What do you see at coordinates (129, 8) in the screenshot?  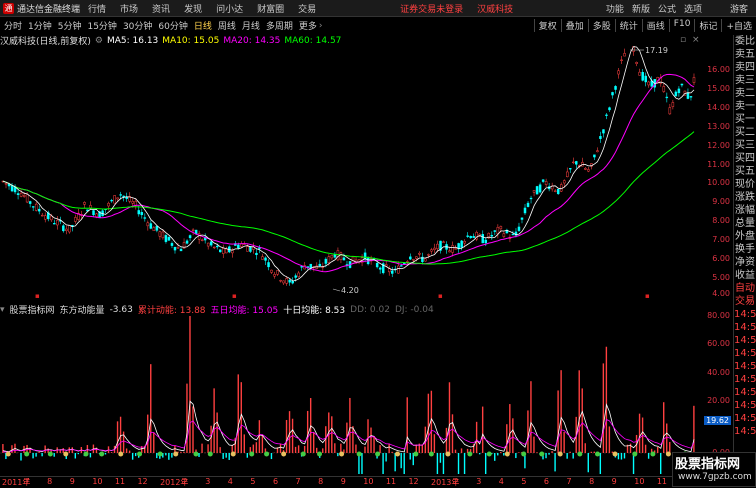 I see `menu-shichang: 市场` at bounding box center [129, 8].